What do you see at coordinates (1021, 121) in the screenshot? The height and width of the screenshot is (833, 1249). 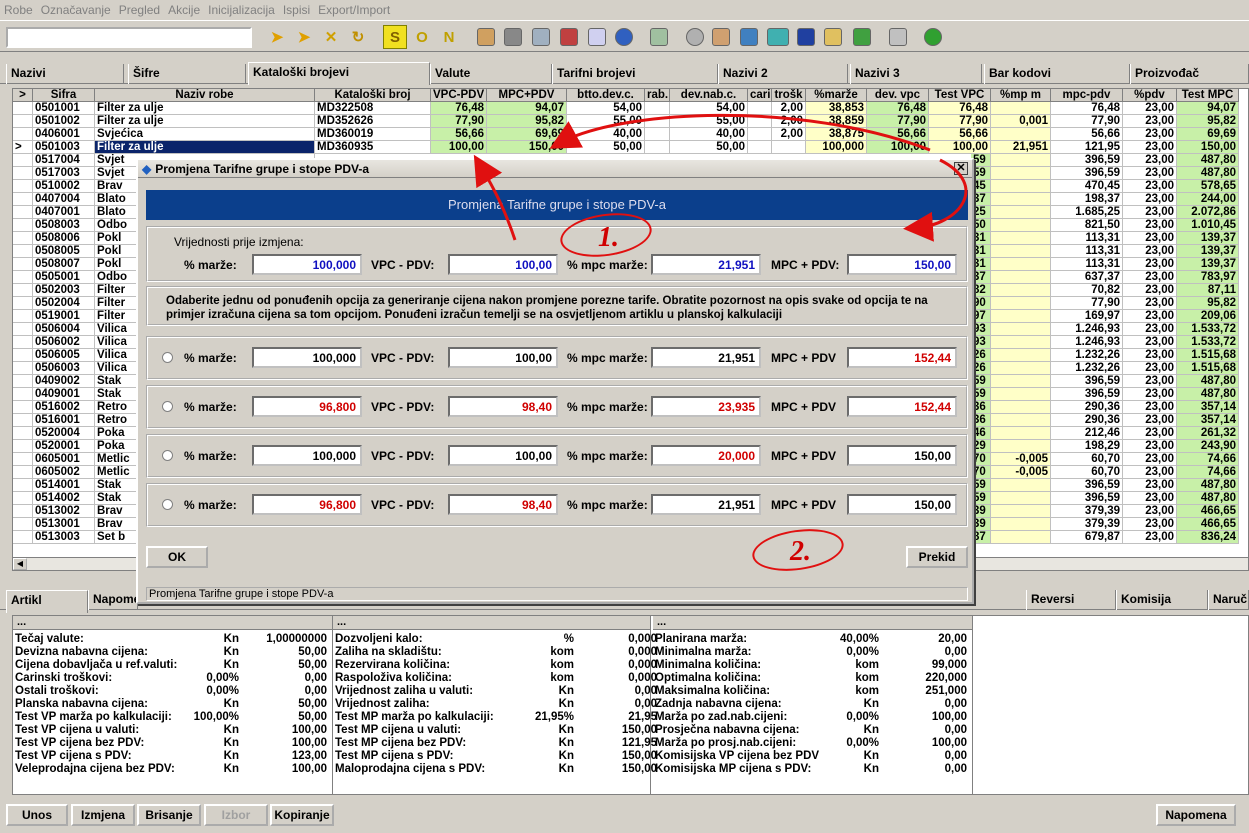 I see `grid-cell: 0,001` at bounding box center [1021, 121].